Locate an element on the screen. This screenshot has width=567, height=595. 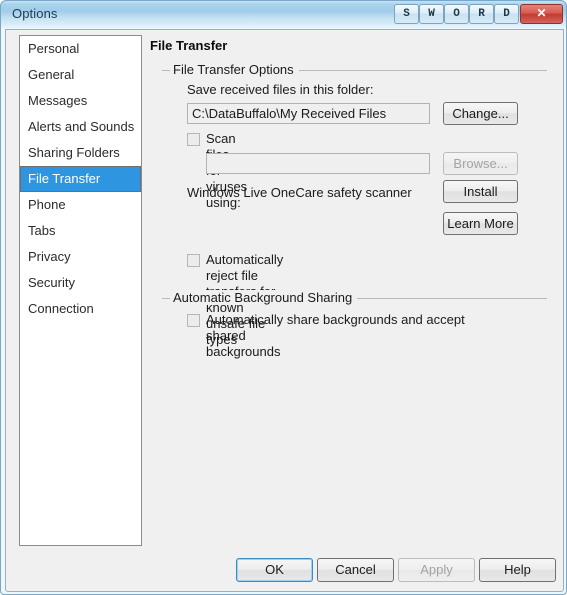
titlebar-button-r: R is located at coordinates (481, 14).